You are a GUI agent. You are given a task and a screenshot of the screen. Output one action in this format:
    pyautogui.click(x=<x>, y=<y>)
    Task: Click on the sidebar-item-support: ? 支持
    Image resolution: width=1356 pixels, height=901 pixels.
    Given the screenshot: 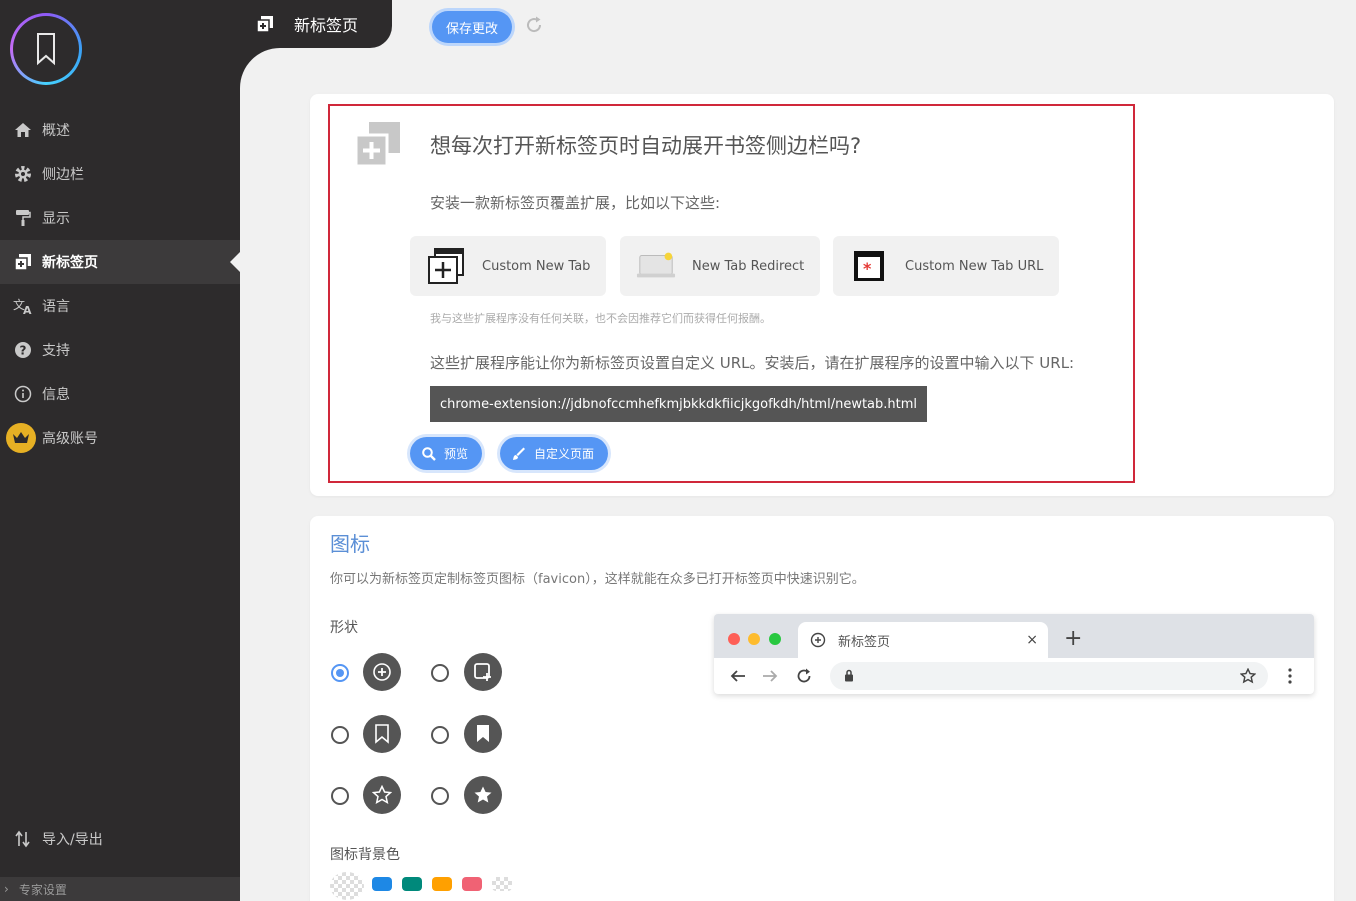 What is the action you would take?
    pyautogui.click(x=120, y=350)
    